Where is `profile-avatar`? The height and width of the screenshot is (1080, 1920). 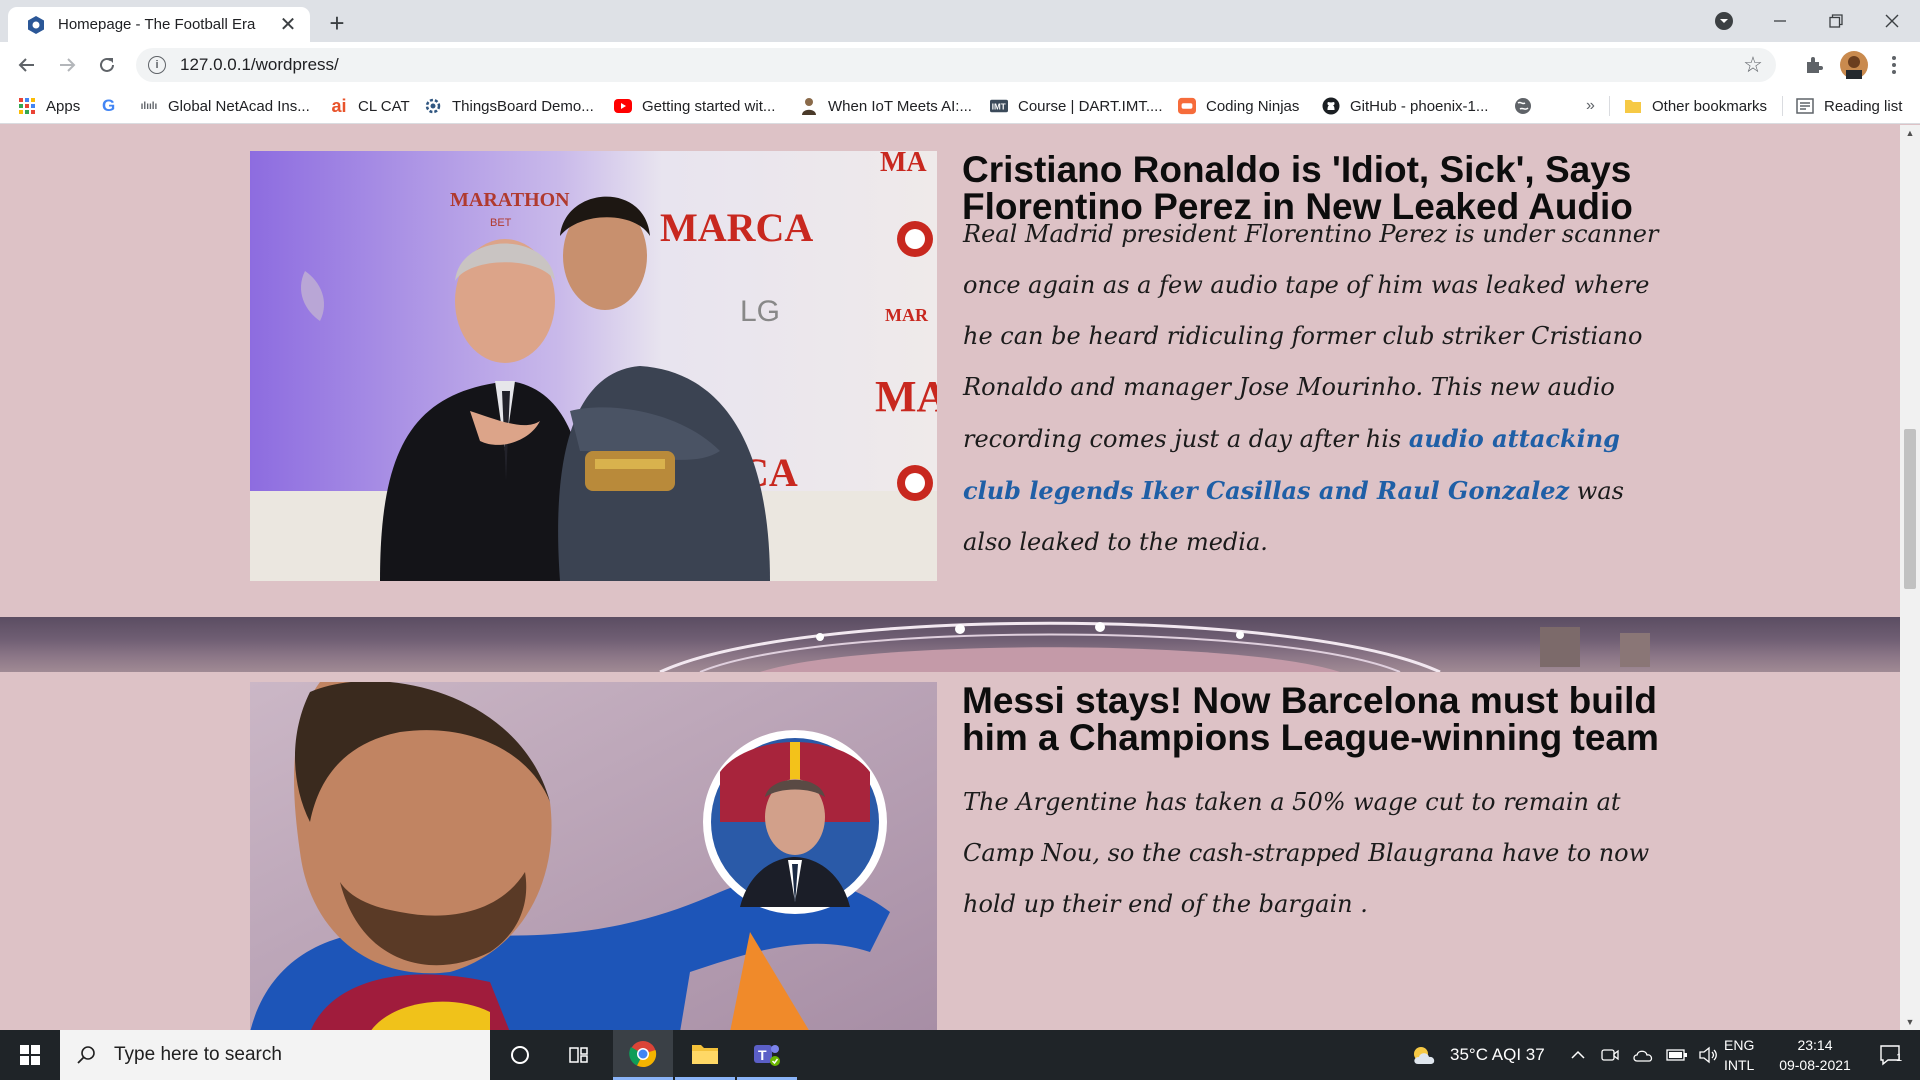
profile-avatar is located at coordinates (1854, 65).